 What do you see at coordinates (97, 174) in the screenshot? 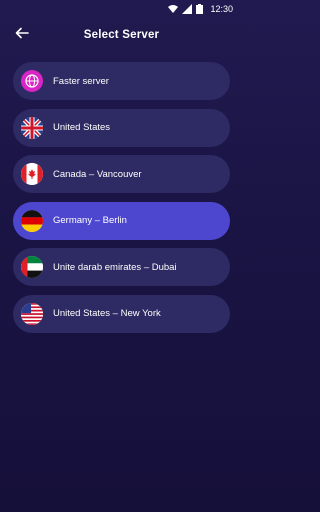
I see `server-label: Canada – Vancouver` at bounding box center [97, 174].